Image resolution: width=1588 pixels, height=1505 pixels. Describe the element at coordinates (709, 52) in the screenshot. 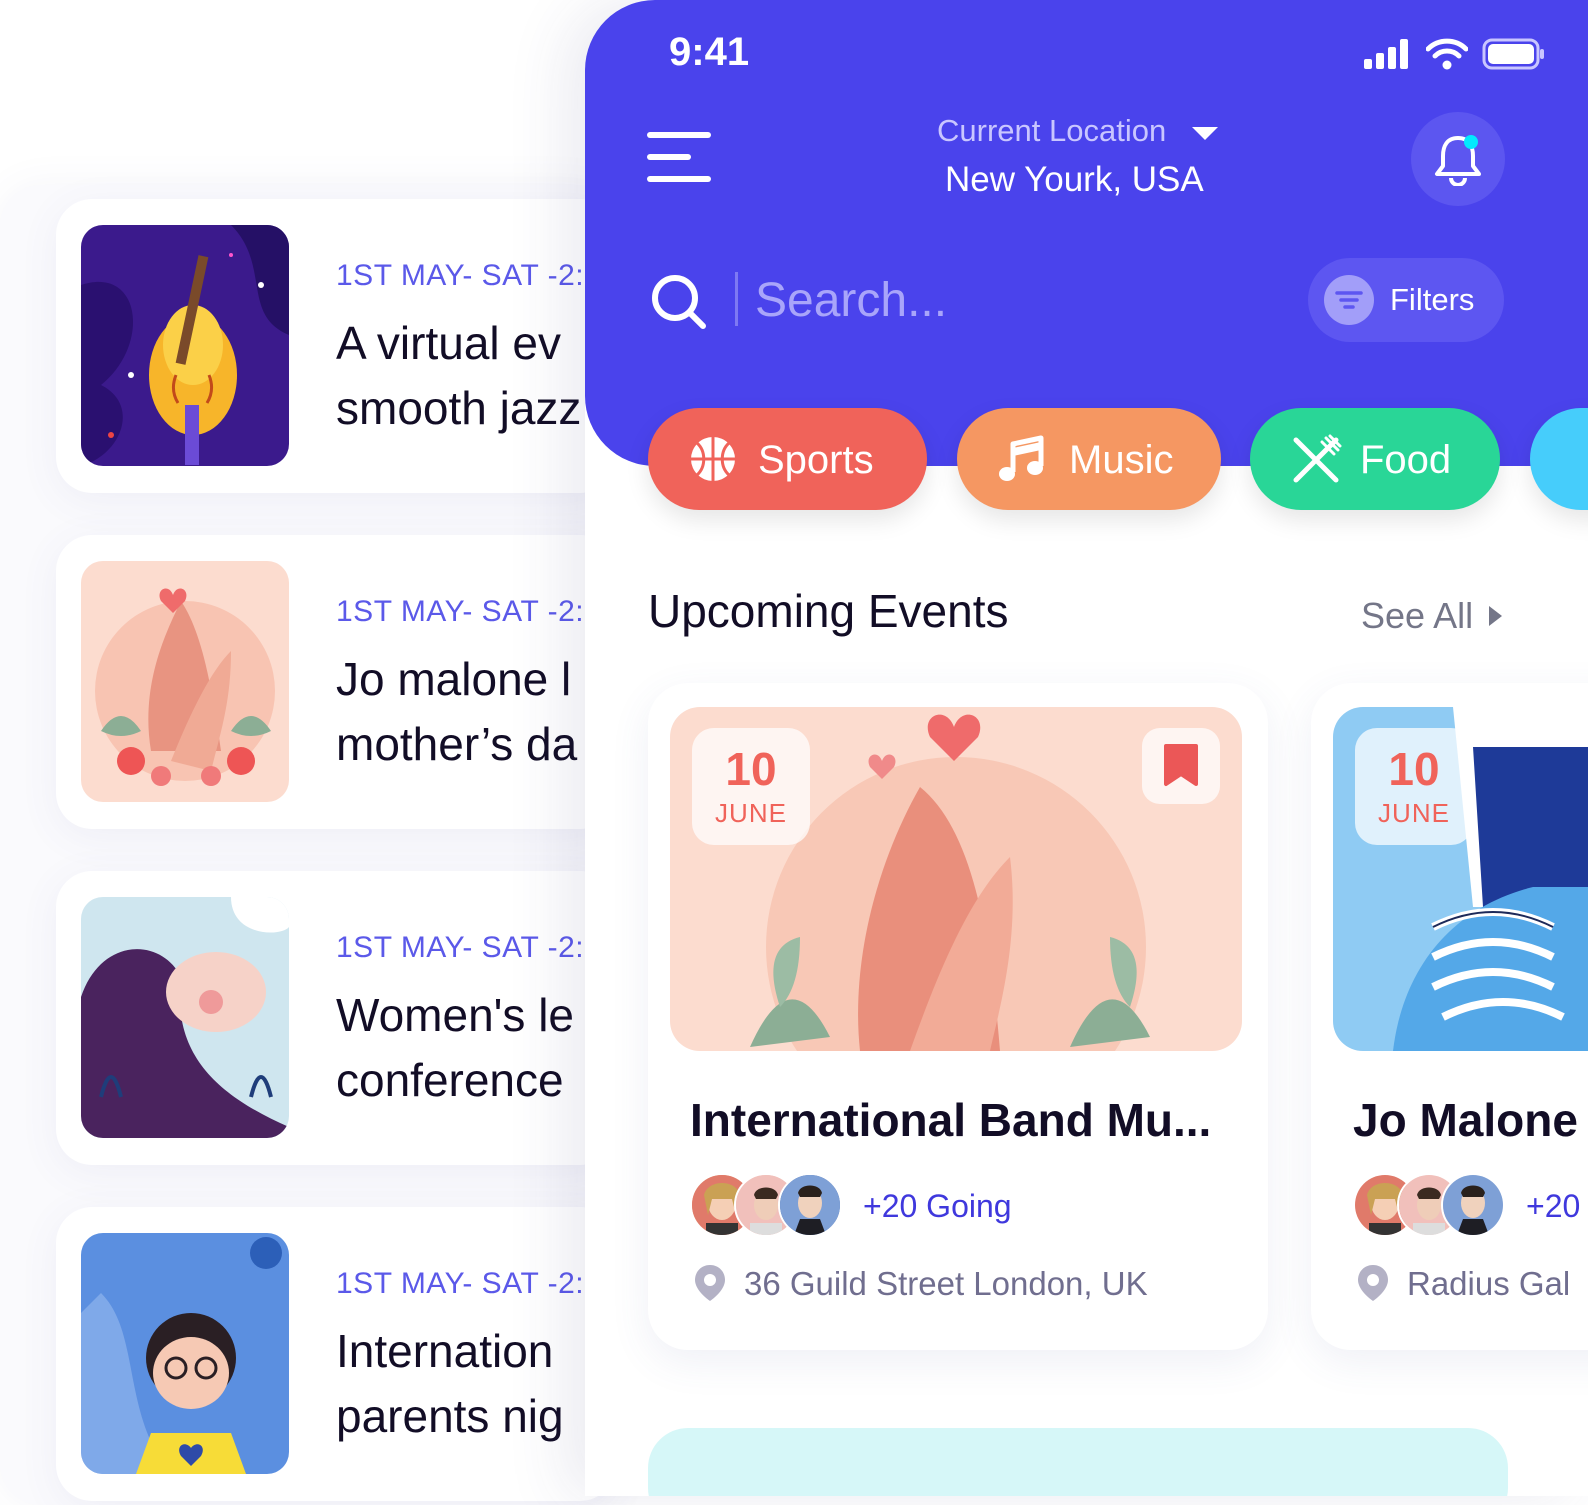

I see `status-time: 9:41` at that location.